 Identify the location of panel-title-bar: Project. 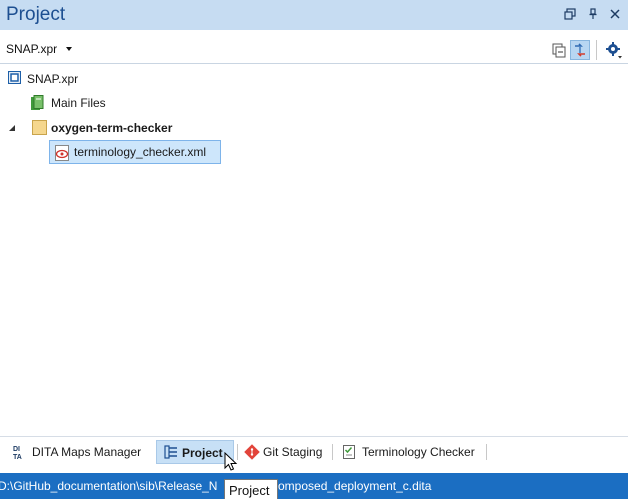
(314, 15).